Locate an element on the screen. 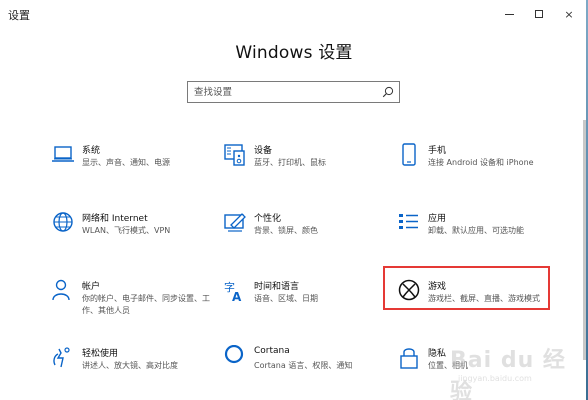  item-title: 帐户 is located at coordinates (91, 287).